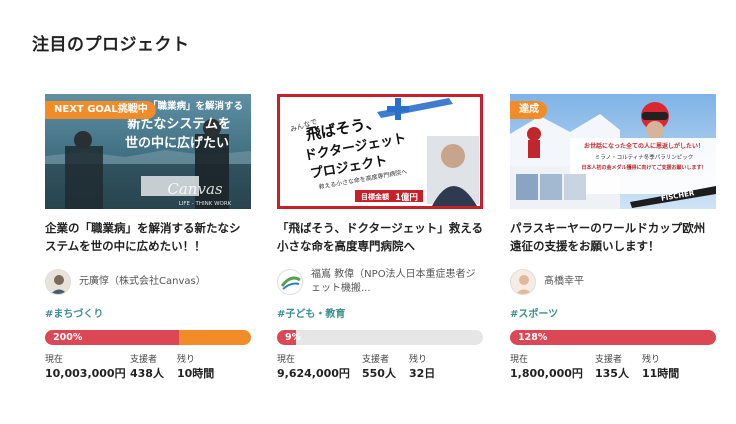 This screenshot has width=736, height=424. What do you see at coordinates (533, 337) in the screenshot?
I see `progress-percent: 128%` at bounding box center [533, 337].